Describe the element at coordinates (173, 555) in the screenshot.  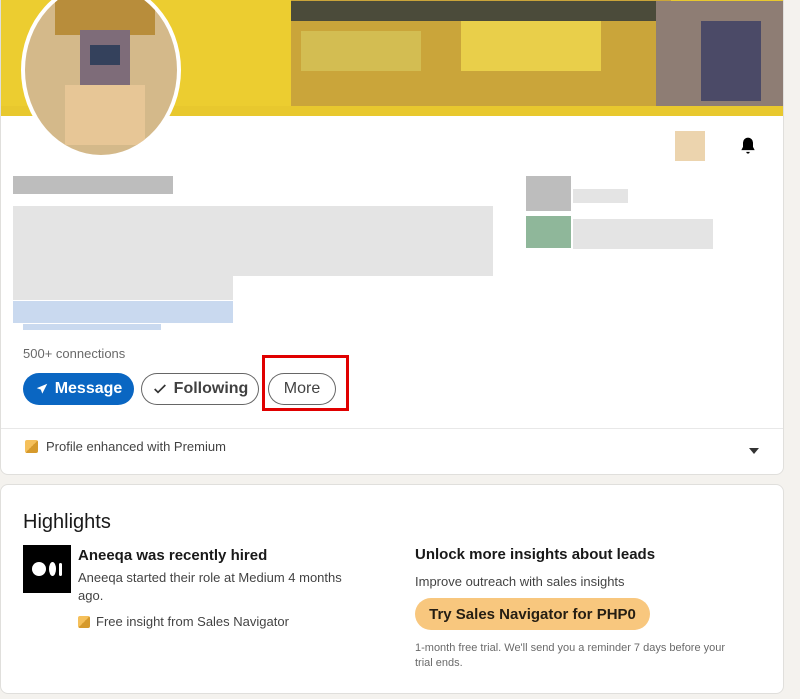
I see `hired-title: Aneeqa was recently hired` at that location.